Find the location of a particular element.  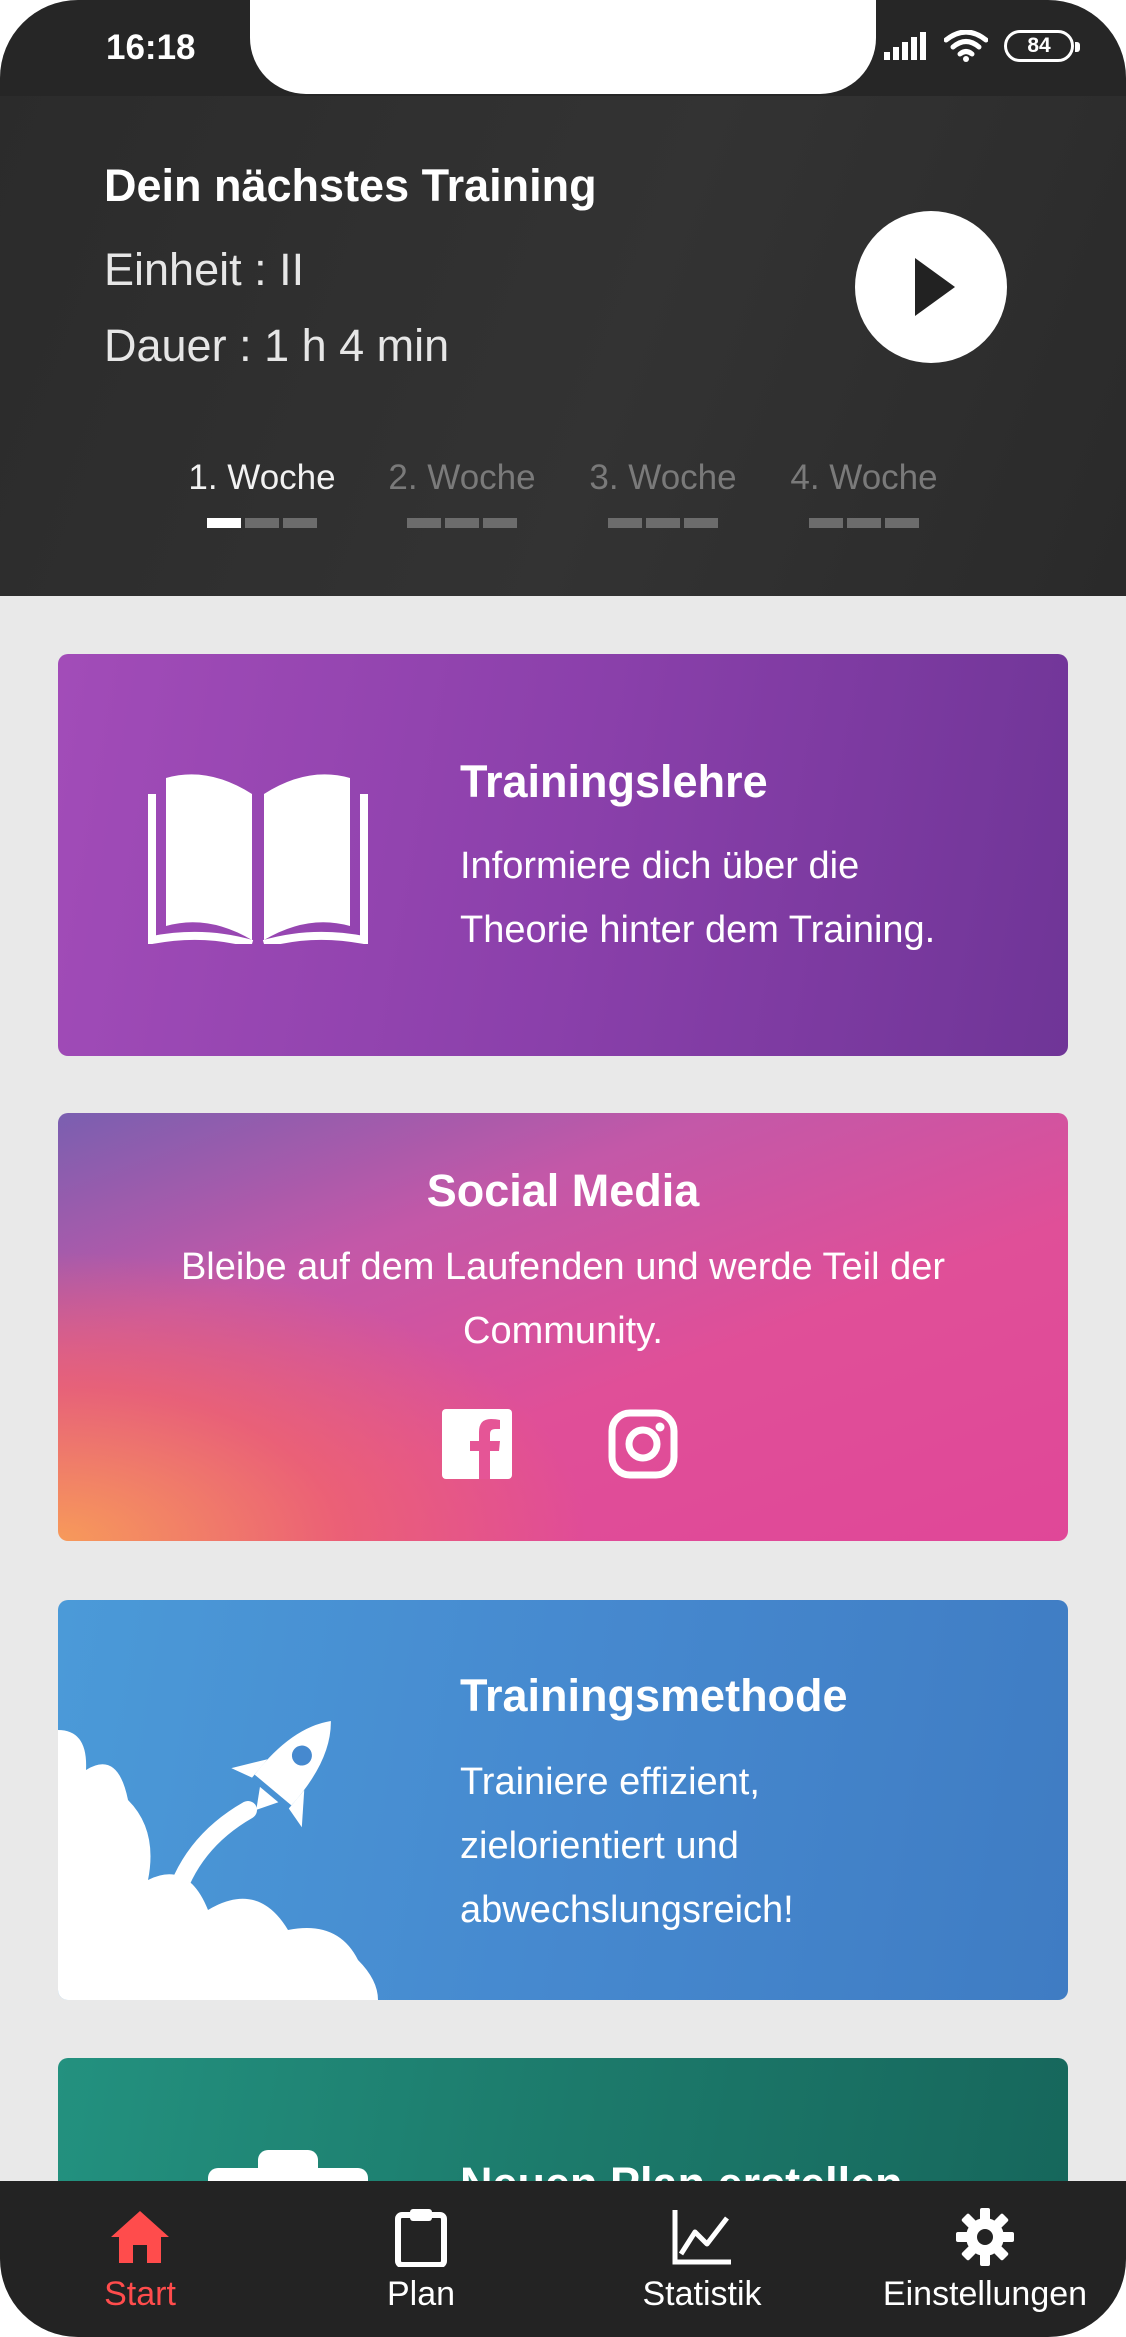

chart-icon is located at coordinates (701, 2237).